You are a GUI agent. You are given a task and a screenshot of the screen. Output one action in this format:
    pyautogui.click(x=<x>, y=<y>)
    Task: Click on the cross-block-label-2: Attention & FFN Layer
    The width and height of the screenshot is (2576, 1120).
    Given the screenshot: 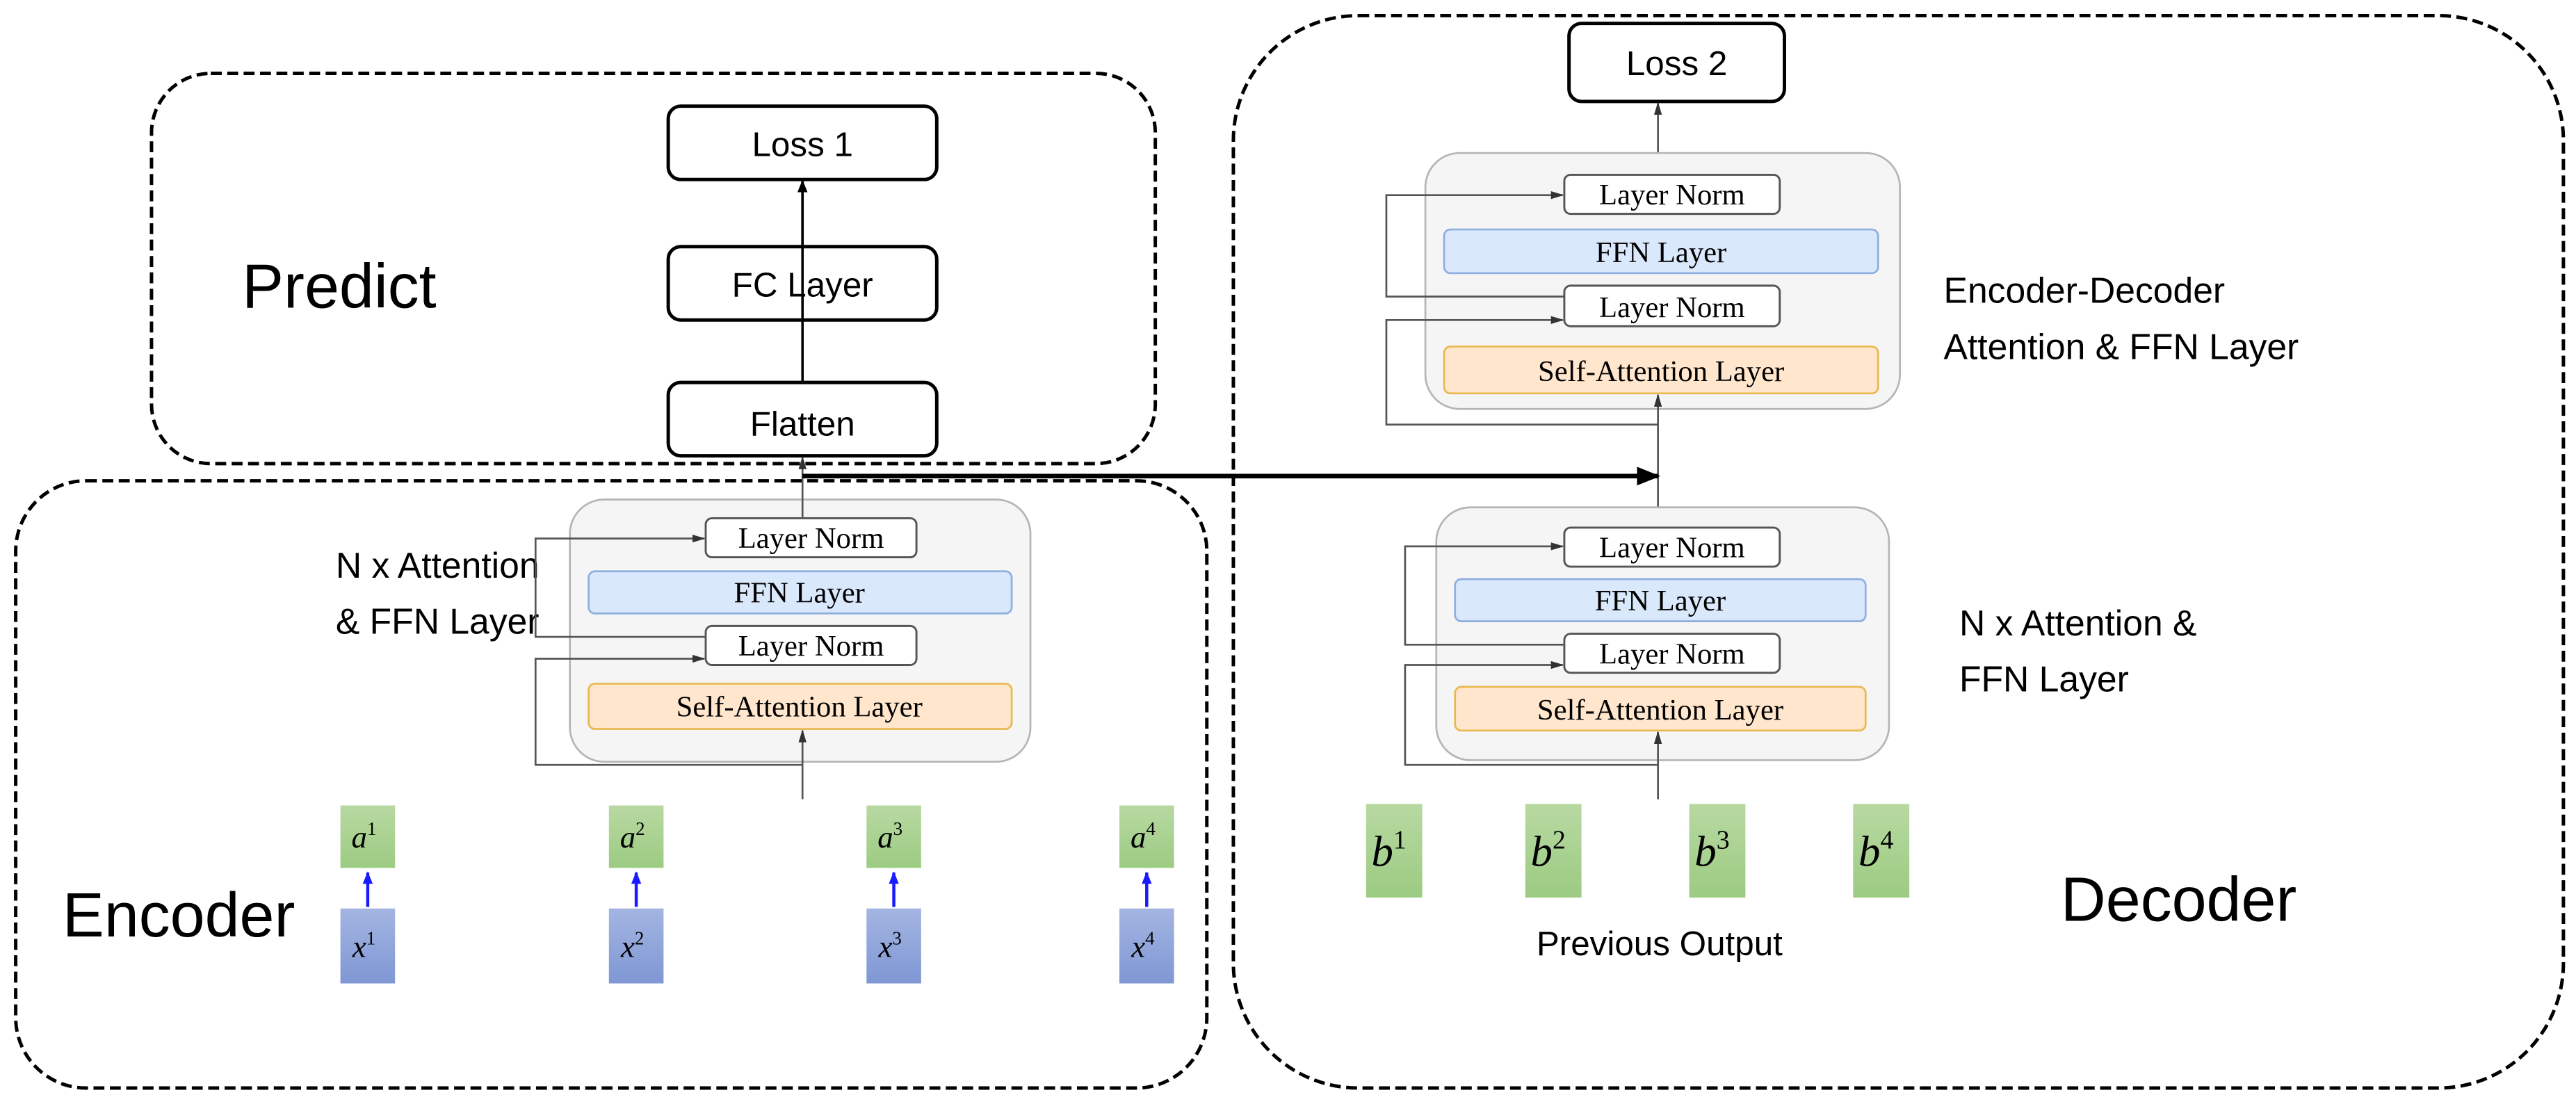 What is the action you would take?
    pyautogui.click(x=2121, y=346)
    